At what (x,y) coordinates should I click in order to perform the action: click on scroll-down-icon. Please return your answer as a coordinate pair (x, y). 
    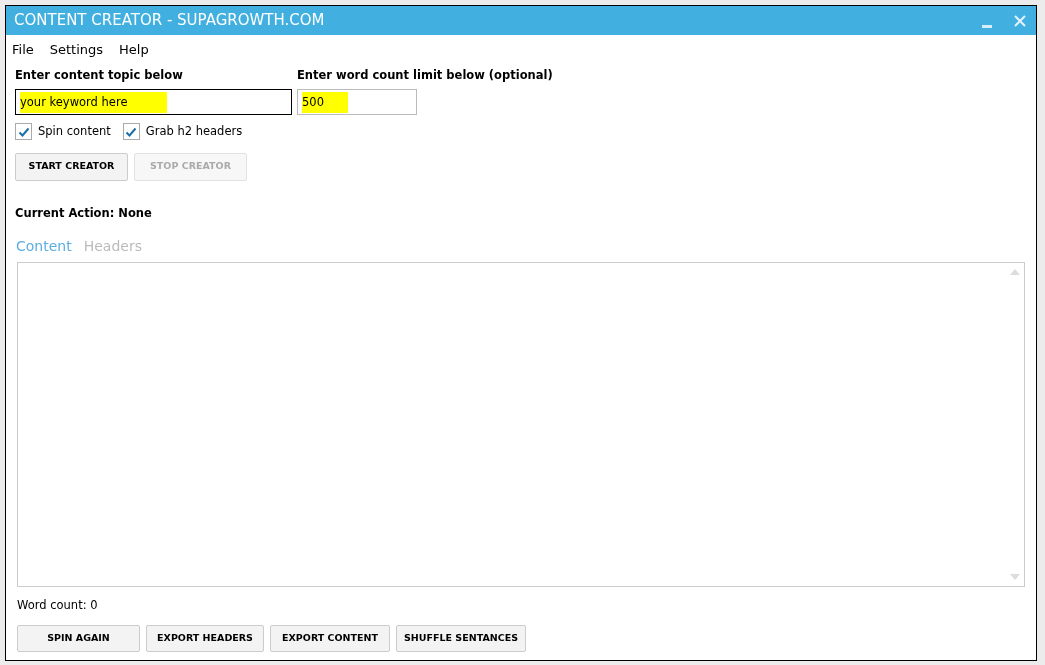
    Looking at the image, I should click on (1015, 576).